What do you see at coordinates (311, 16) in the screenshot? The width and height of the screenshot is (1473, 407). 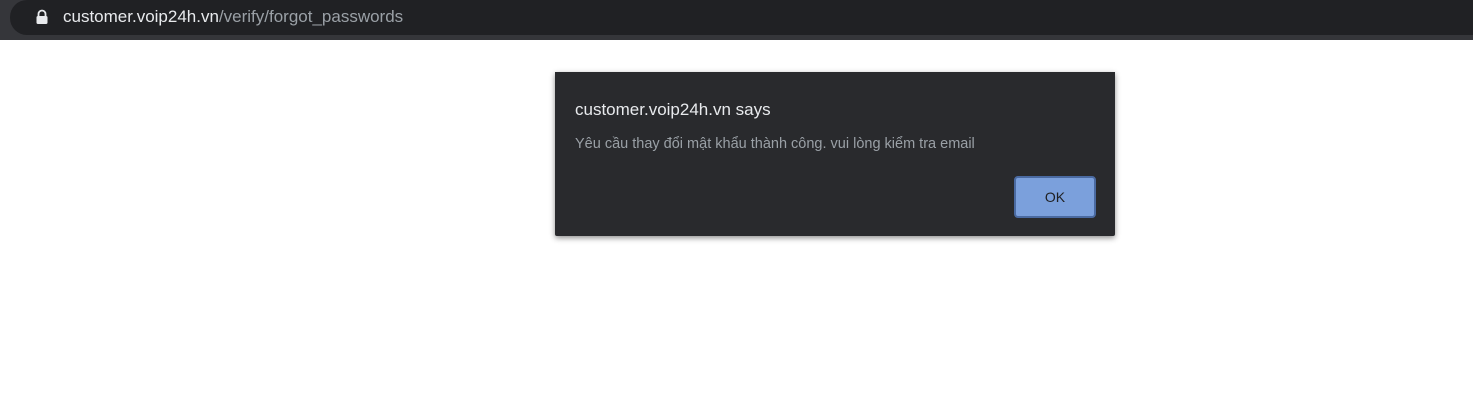 I see `url-path: /verify/forgot_passwords` at bounding box center [311, 16].